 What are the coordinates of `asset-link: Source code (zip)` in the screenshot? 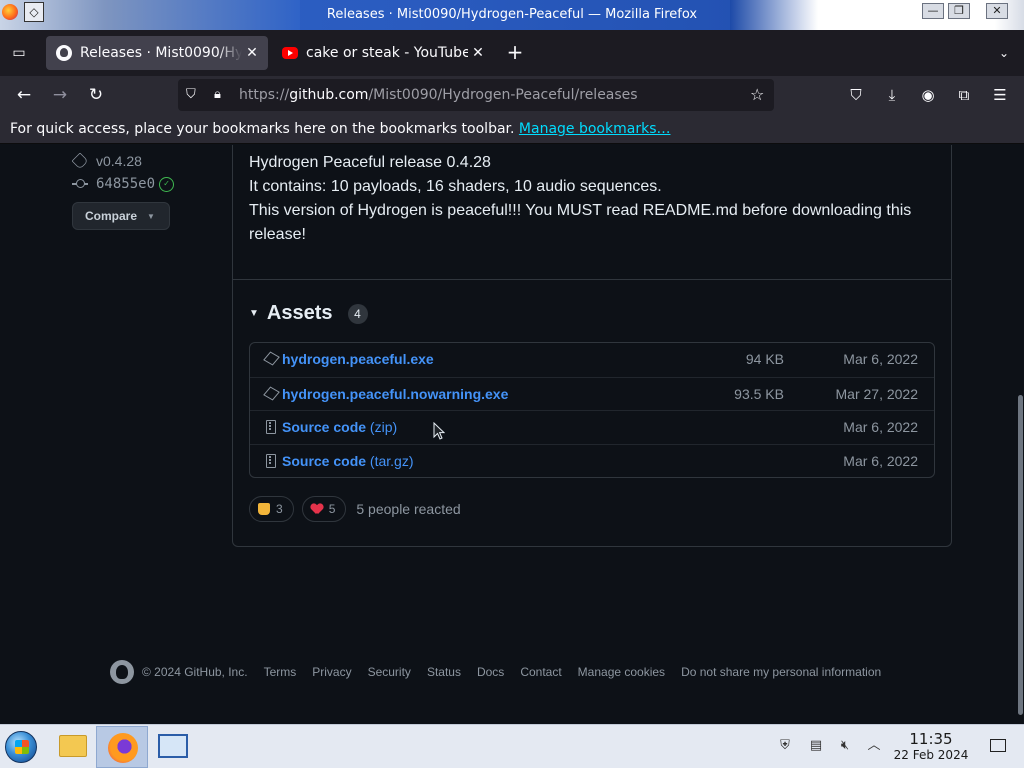 It's located at (339, 427).